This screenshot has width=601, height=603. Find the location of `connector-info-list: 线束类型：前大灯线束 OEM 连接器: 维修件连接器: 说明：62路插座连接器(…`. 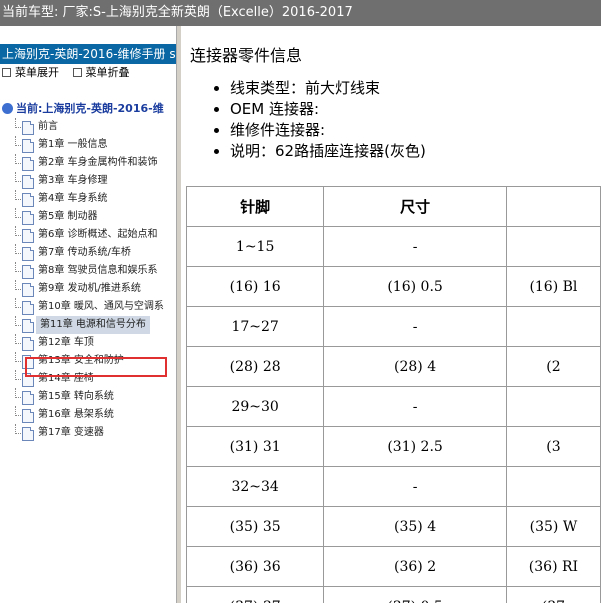

connector-info-list: 线束类型：前大灯线束 OEM 连接器: 维修件连接器: 说明：62路插座连接器(… is located at coordinates (304, 120).